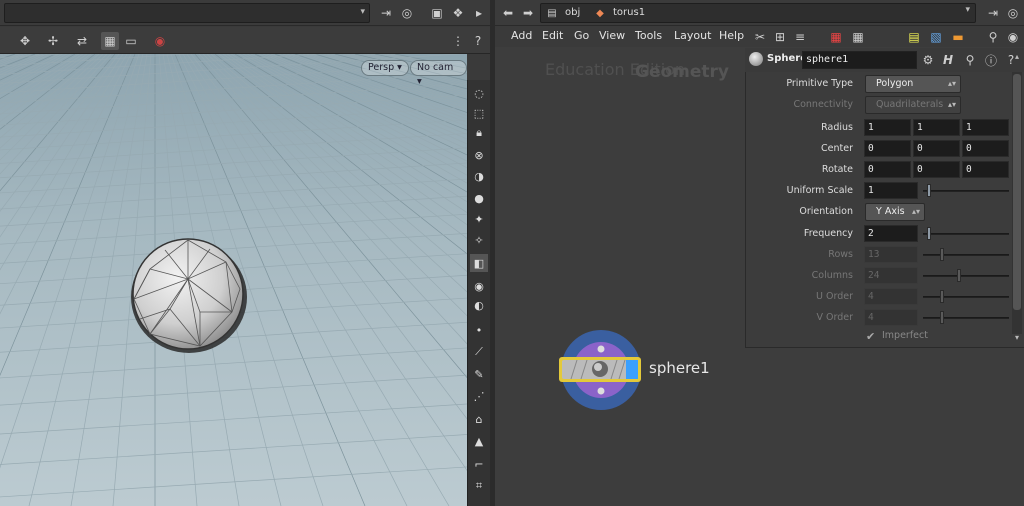 The height and width of the screenshot is (506, 1024). I want to click on menu-edit: Edit, so click(552, 35).